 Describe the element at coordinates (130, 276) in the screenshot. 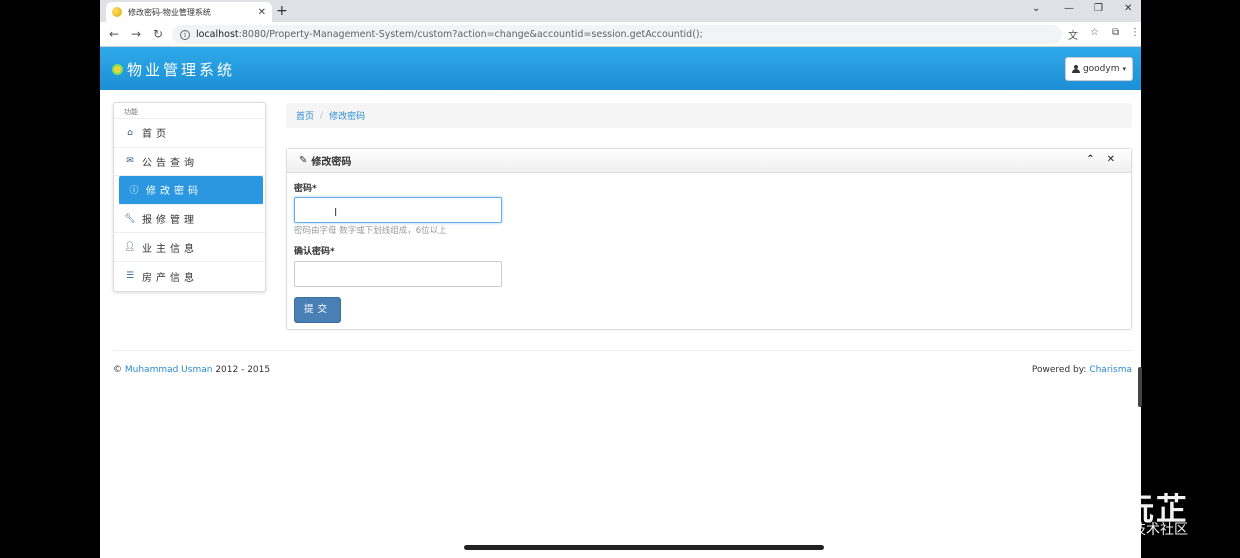

I see `list-icon: ☰` at that location.